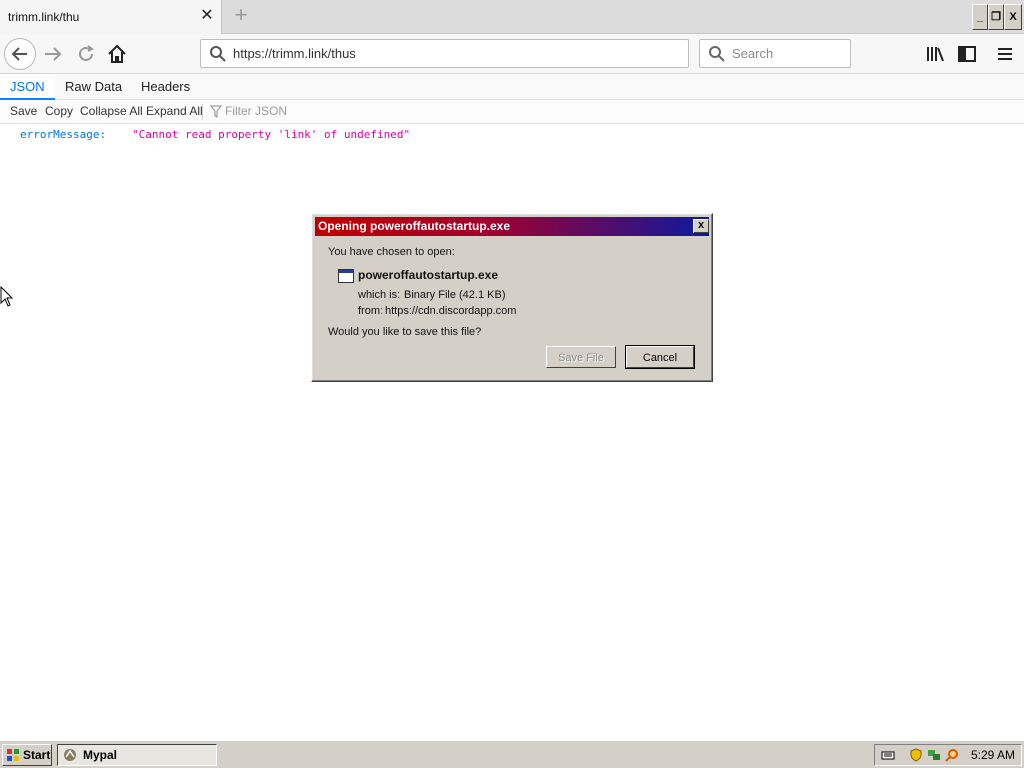 The width and height of the screenshot is (1024, 768). What do you see at coordinates (775, 53) in the screenshot?
I see `search-input: Search` at bounding box center [775, 53].